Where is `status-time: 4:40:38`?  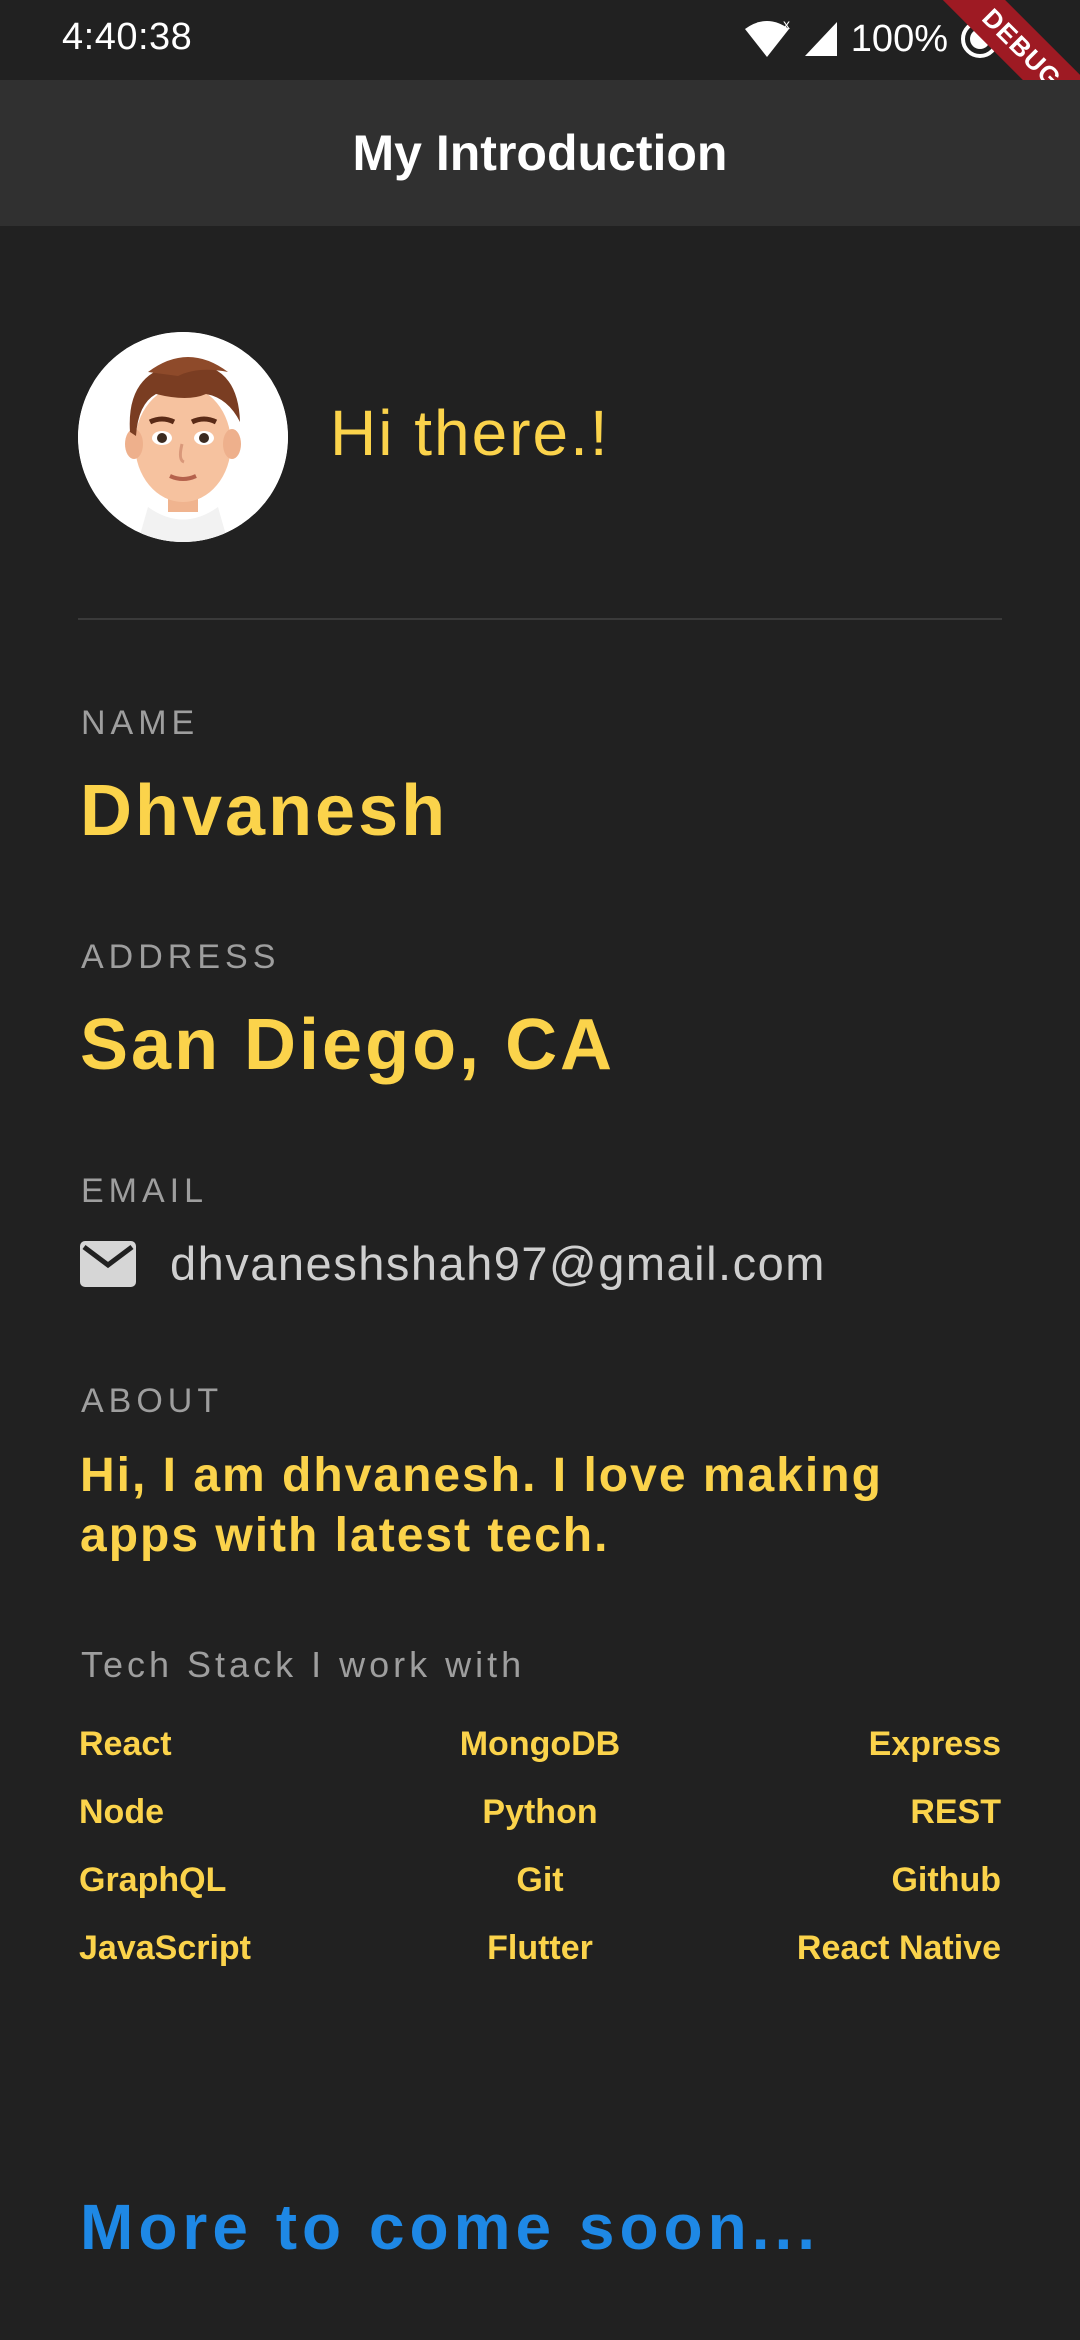 status-time: 4:40:38 is located at coordinates (127, 37).